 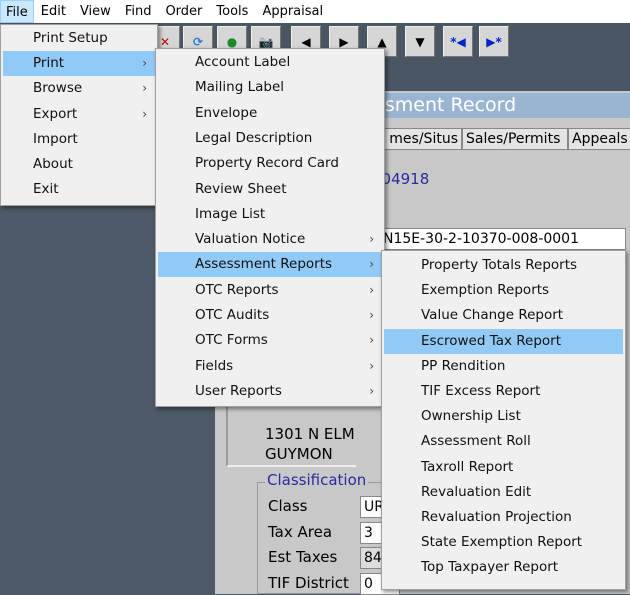 I want to click on menu-item-label: Export, so click(x=55, y=113).